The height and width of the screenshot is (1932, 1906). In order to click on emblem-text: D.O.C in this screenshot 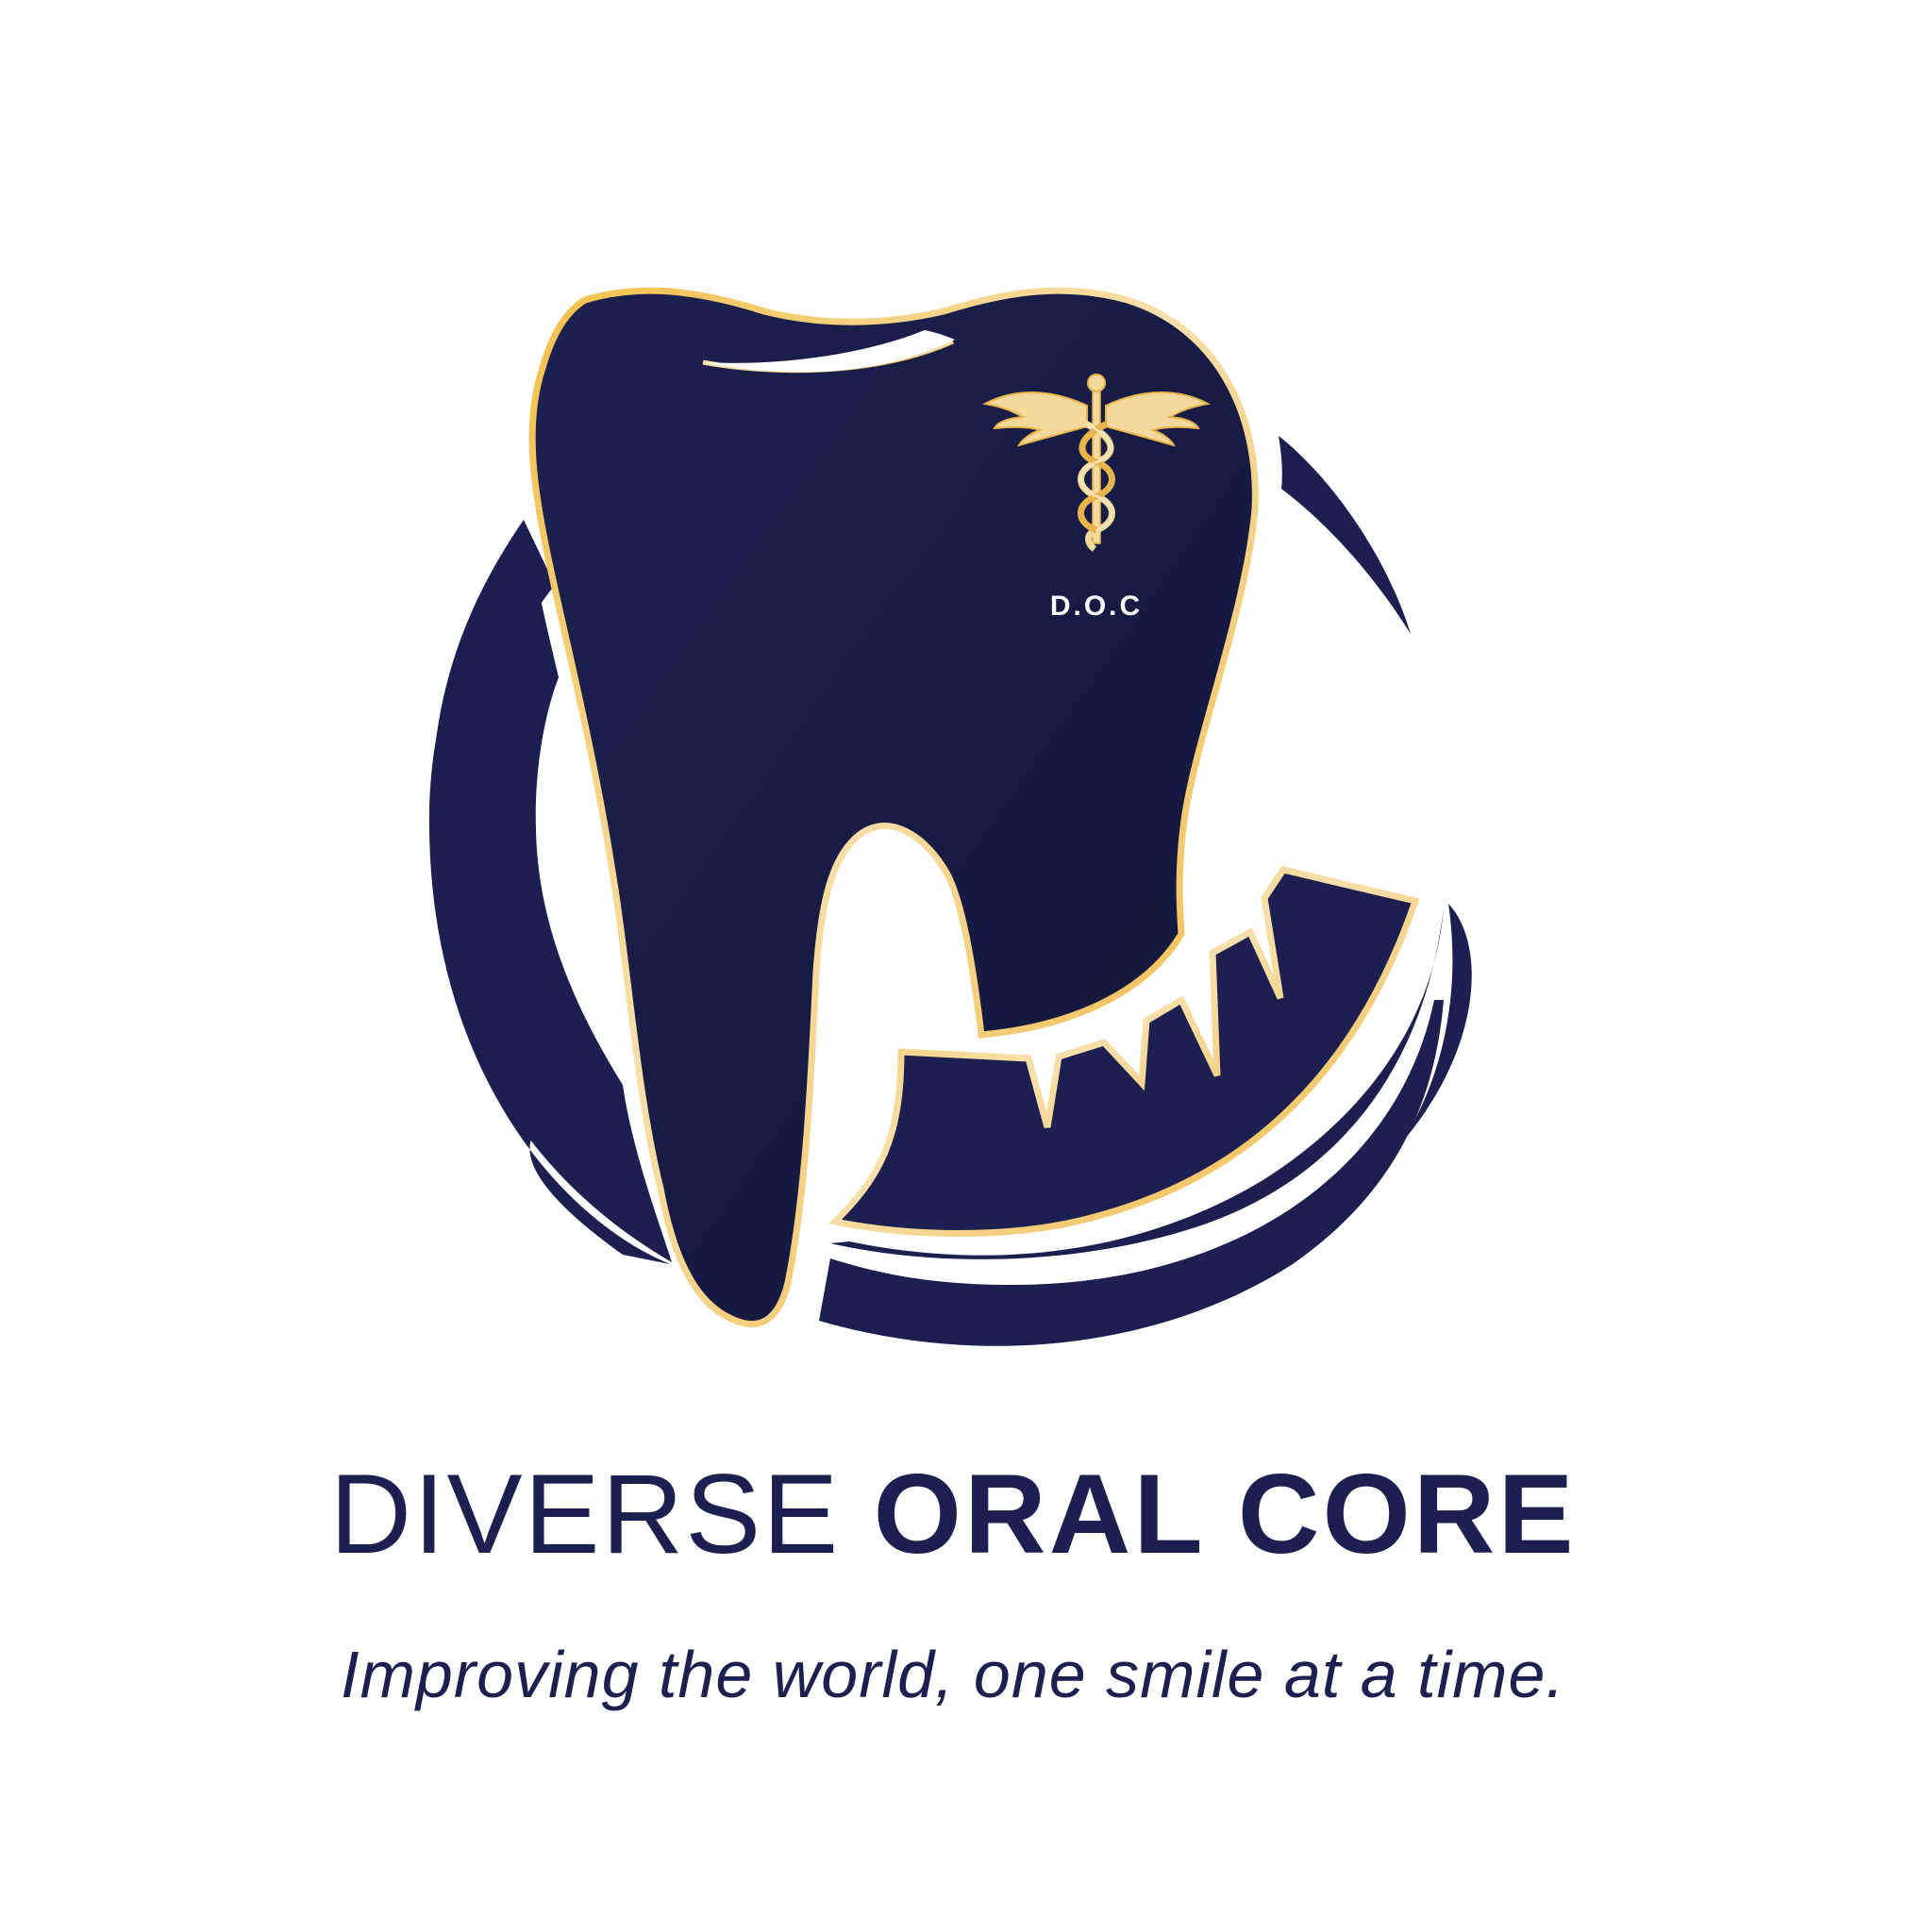, I will do `click(1096, 606)`.